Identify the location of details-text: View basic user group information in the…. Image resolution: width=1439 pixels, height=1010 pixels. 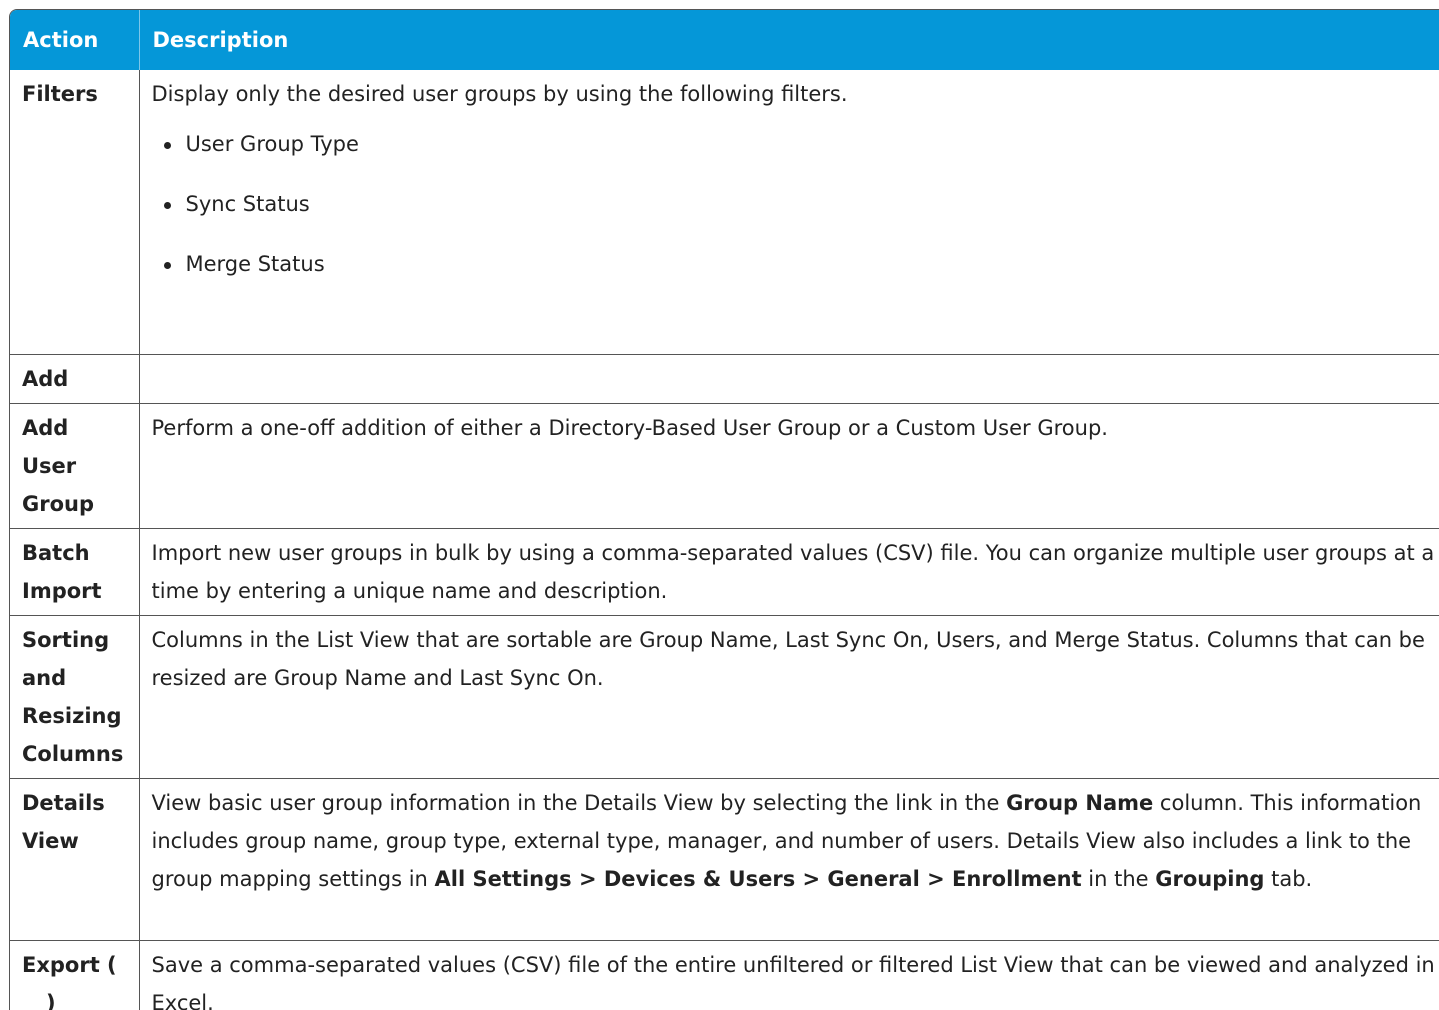
(579, 803).